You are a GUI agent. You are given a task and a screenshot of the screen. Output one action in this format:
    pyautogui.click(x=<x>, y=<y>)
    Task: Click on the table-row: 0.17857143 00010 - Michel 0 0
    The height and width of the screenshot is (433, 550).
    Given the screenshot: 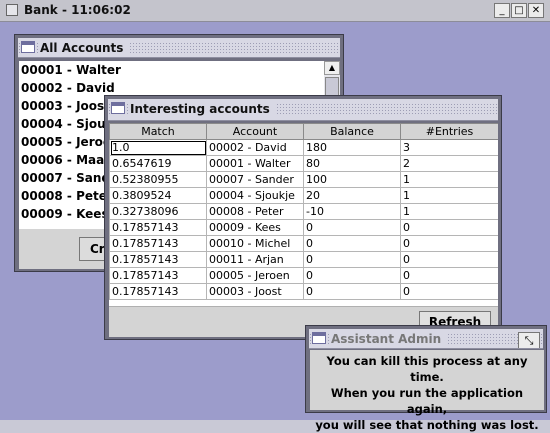 What is the action you would take?
    pyautogui.click(x=303, y=243)
    